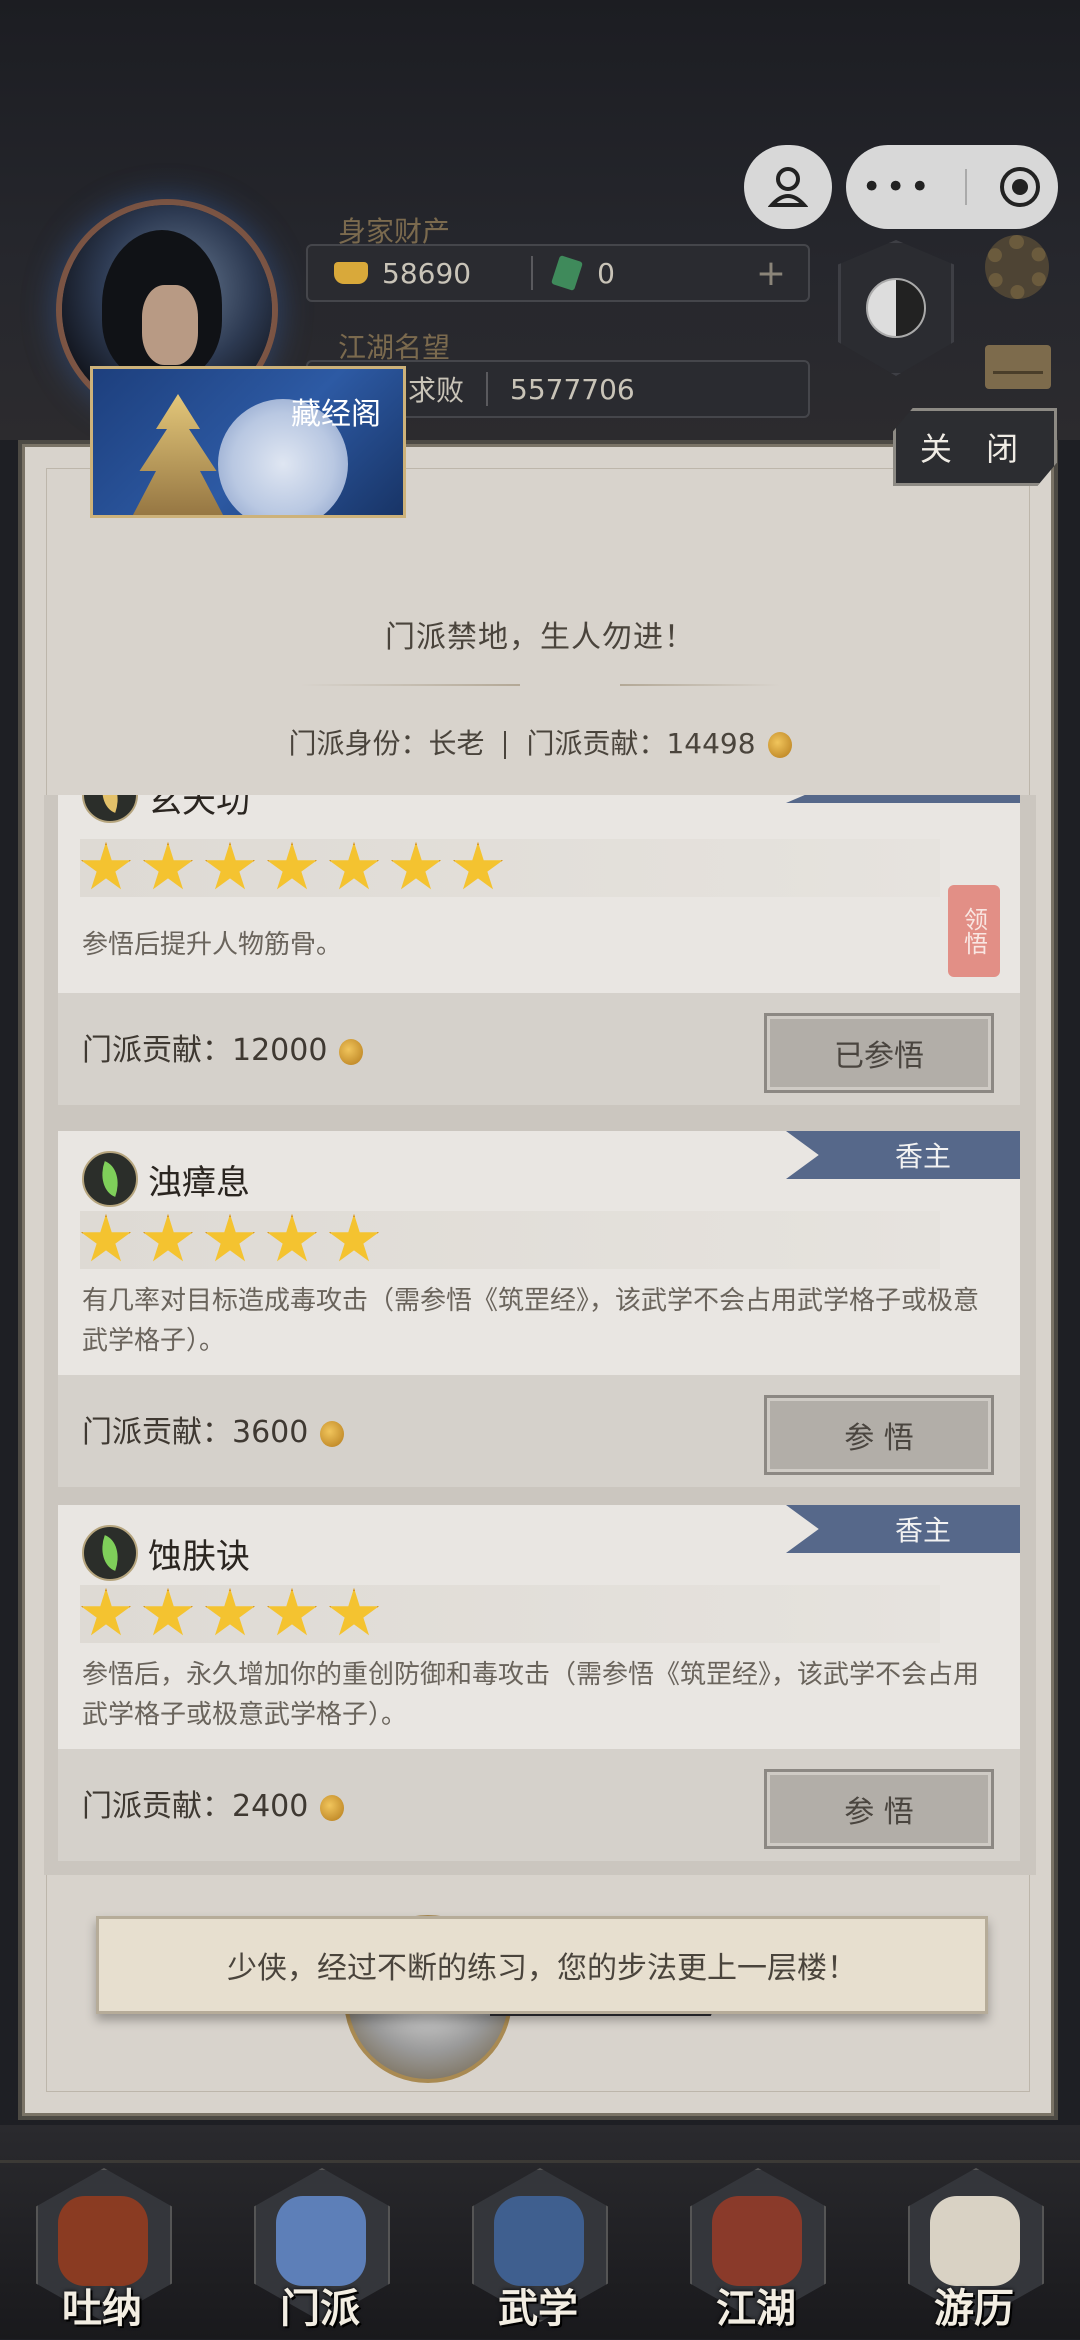 The image size is (1080, 2340). Describe the element at coordinates (974, 931) in the screenshot. I see `comprehended-seal: 领悟` at that location.